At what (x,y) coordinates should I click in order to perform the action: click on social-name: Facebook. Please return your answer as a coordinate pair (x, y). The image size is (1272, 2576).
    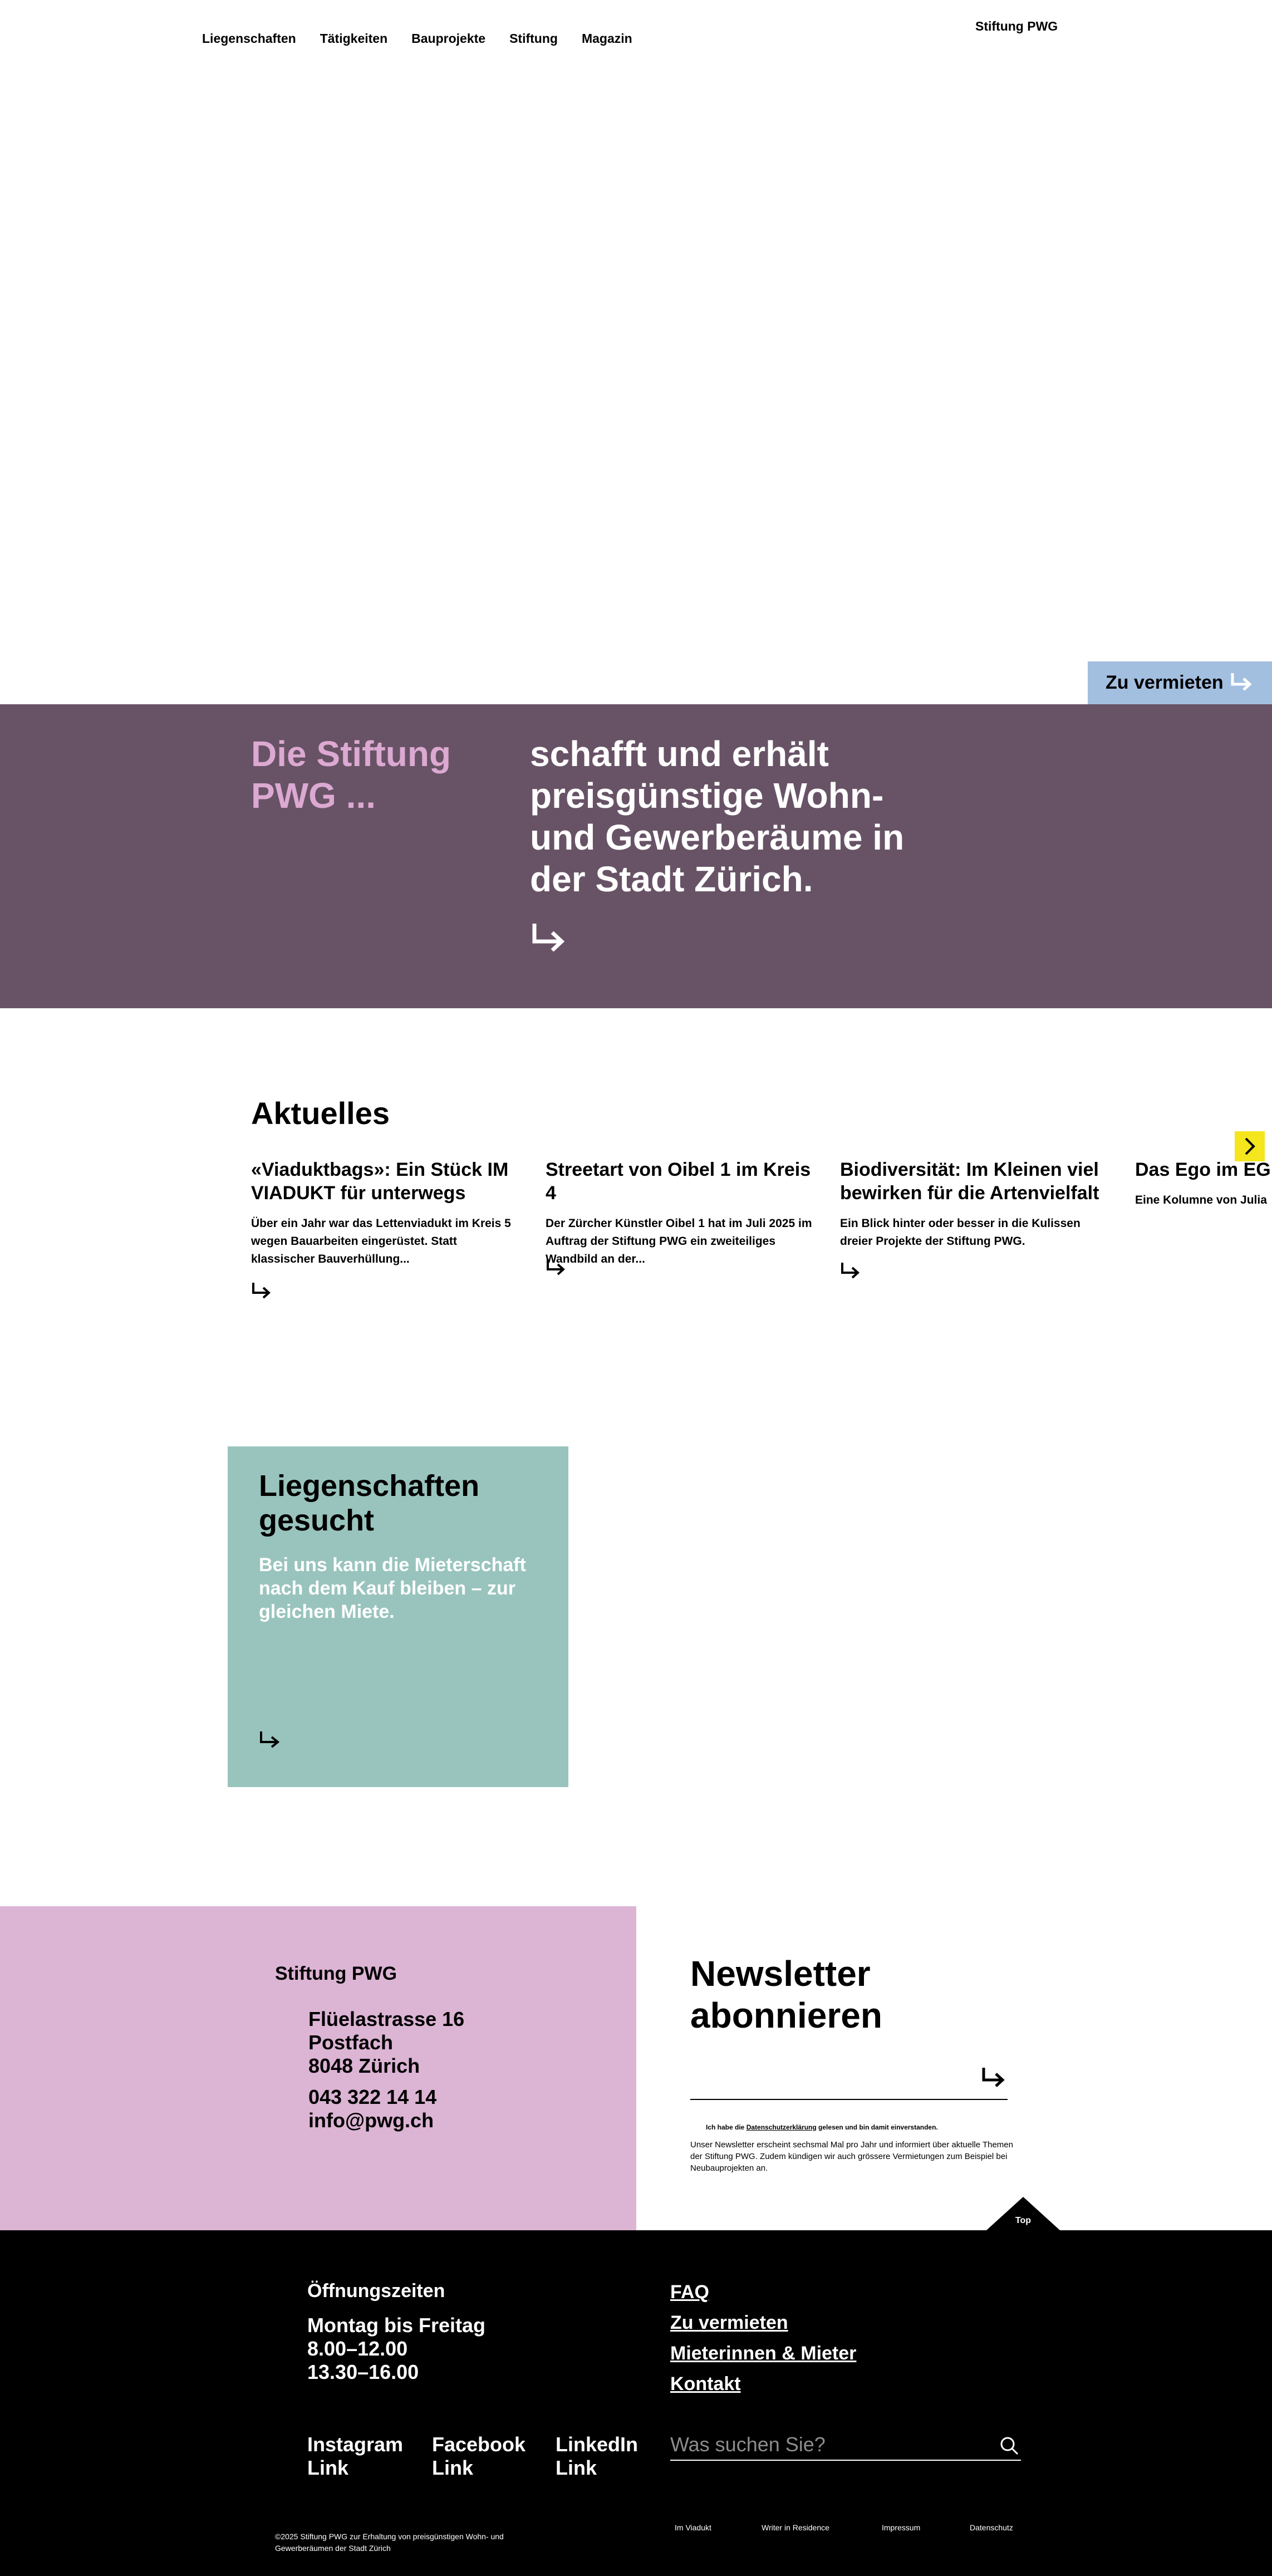
    Looking at the image, I should click on (479, 2445).